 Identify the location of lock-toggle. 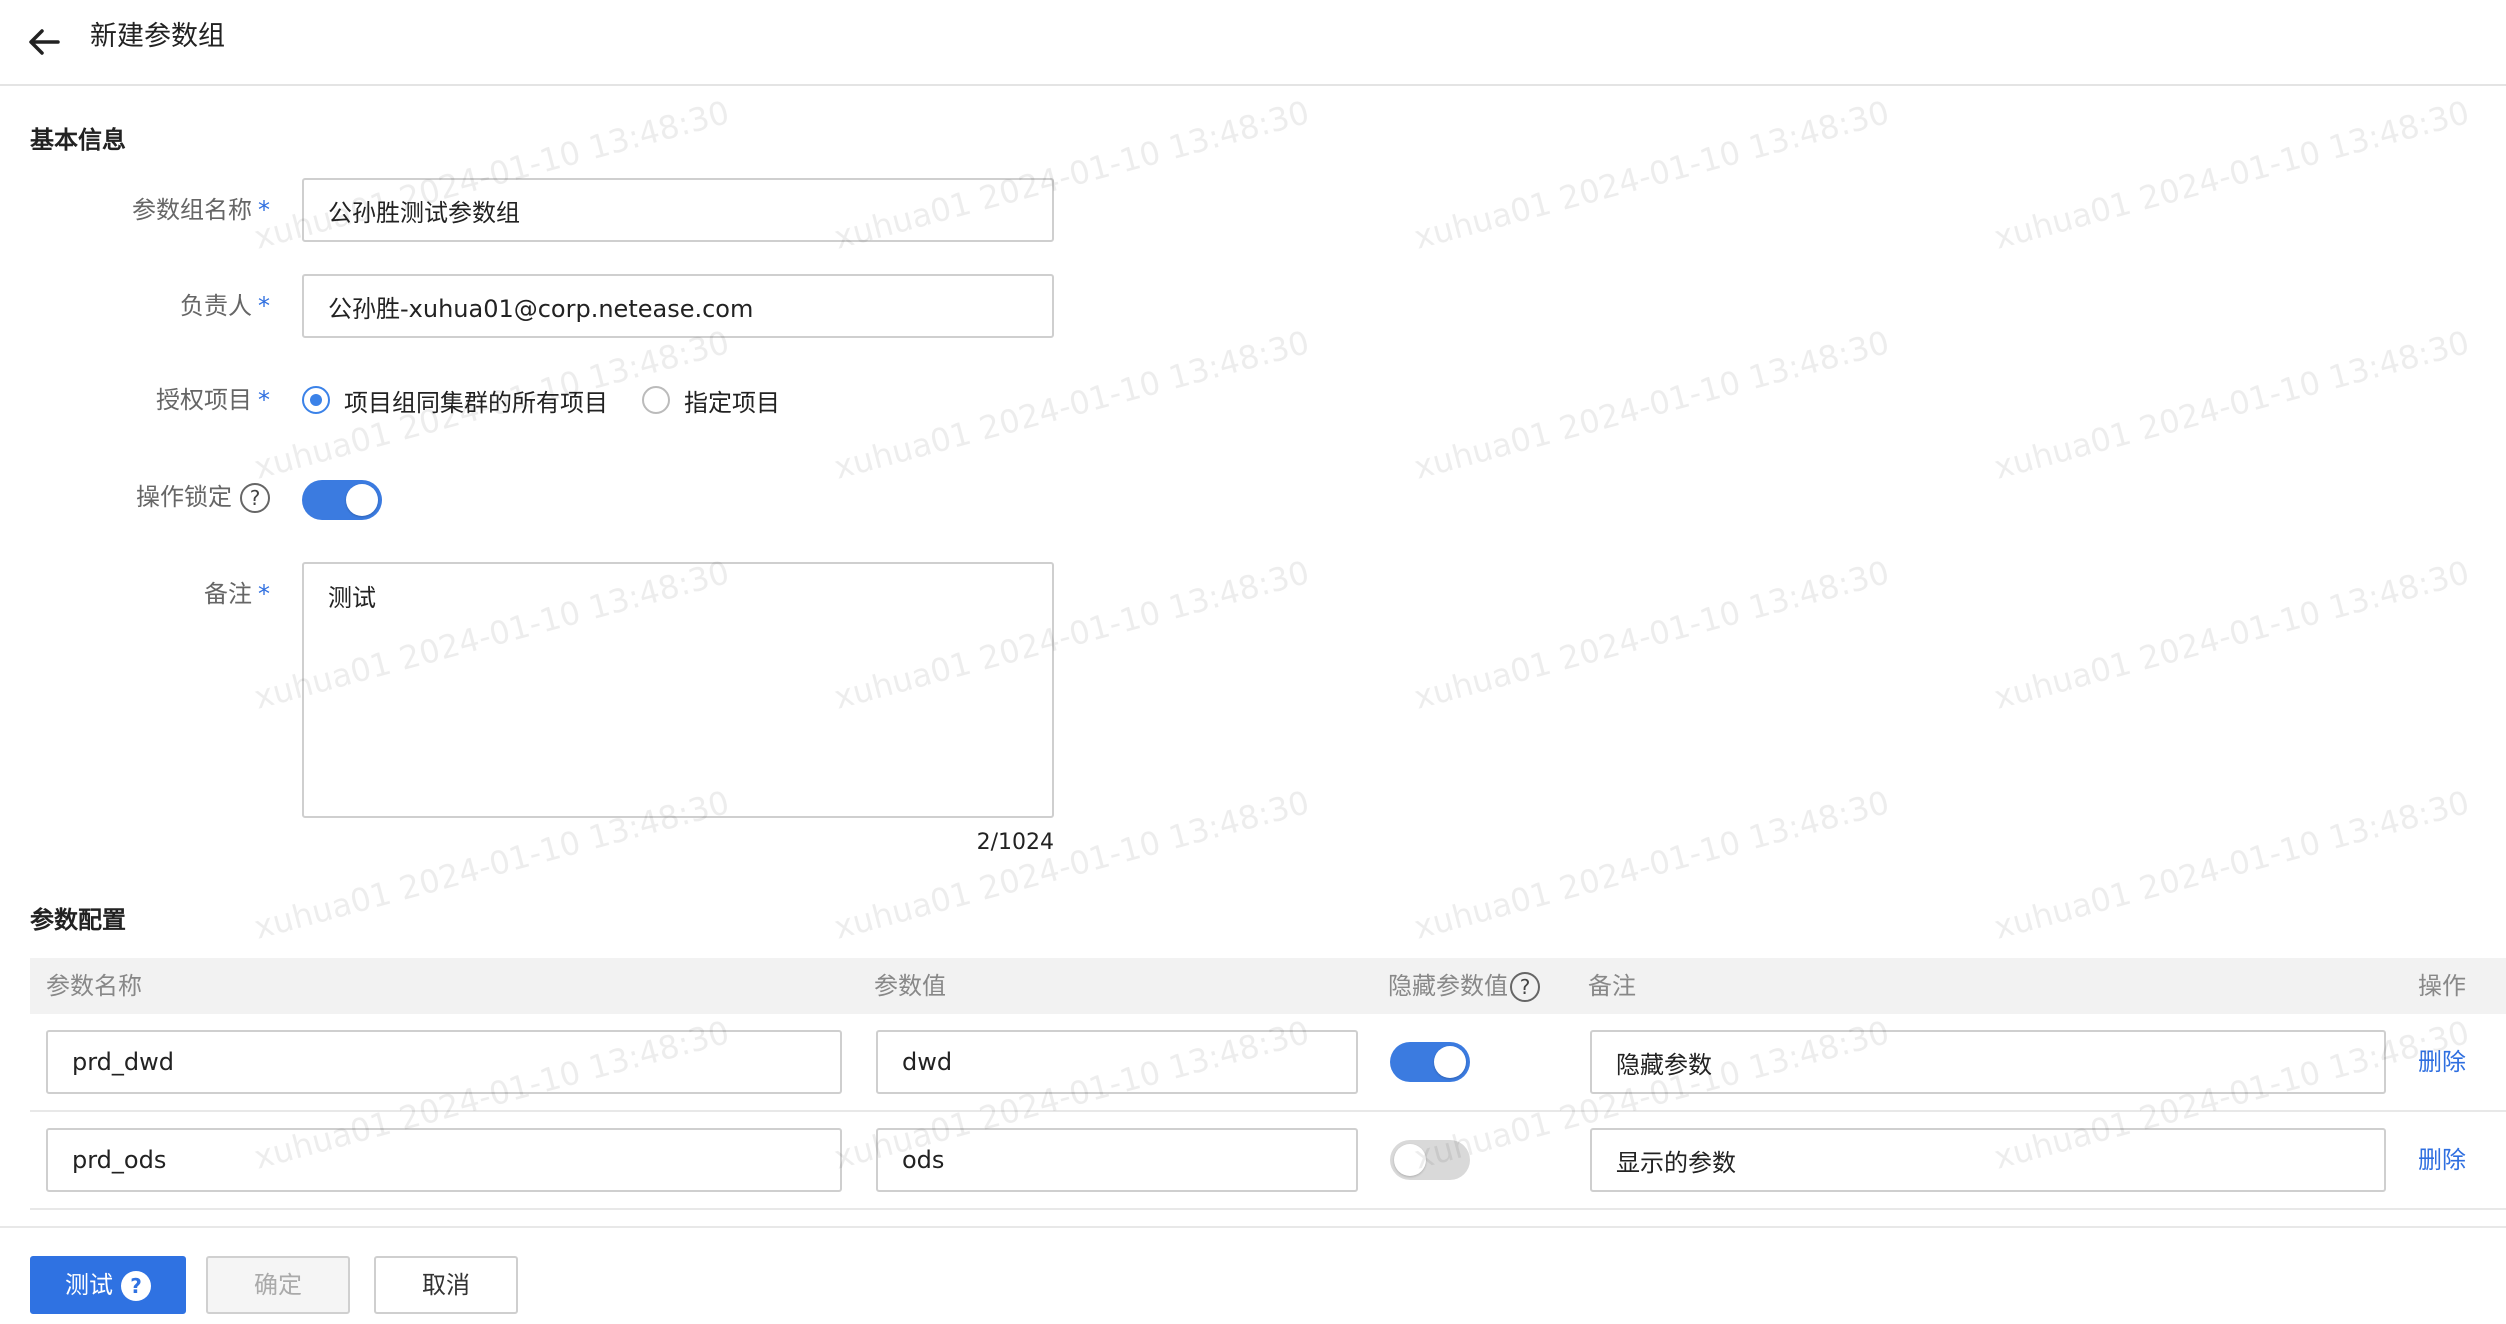
(342, 500).